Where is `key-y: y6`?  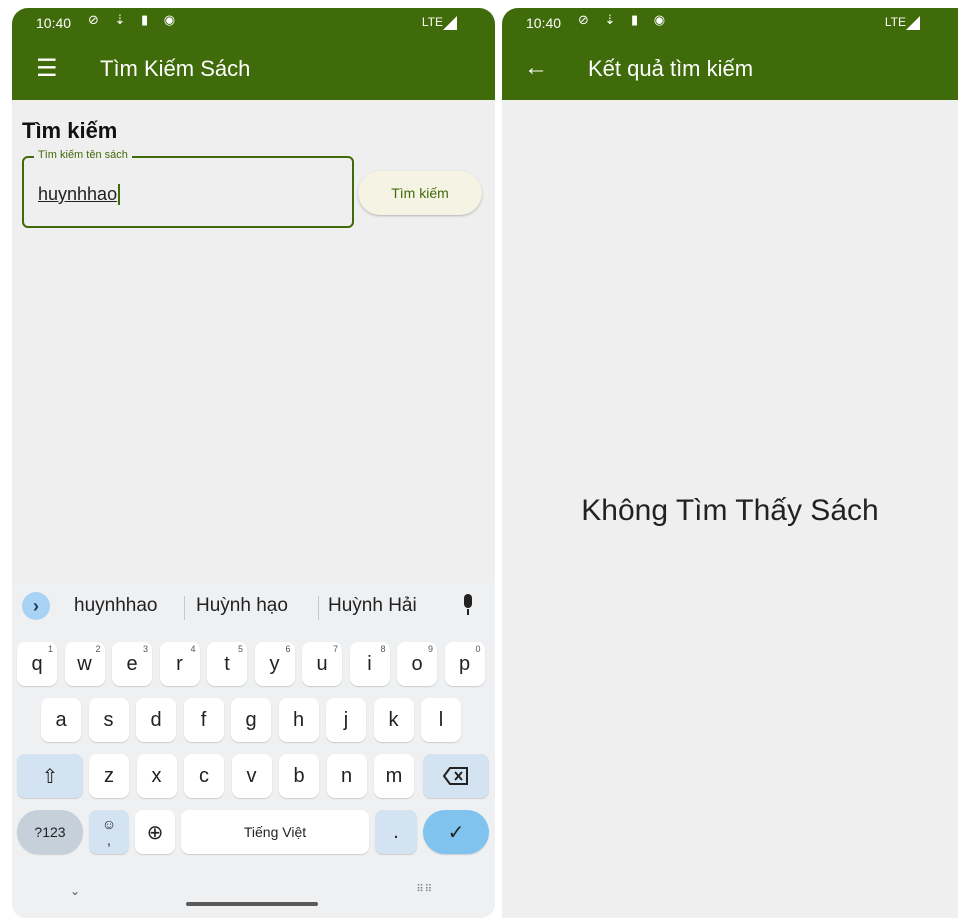 key-y: y6 is located at coordinates (274, 664).